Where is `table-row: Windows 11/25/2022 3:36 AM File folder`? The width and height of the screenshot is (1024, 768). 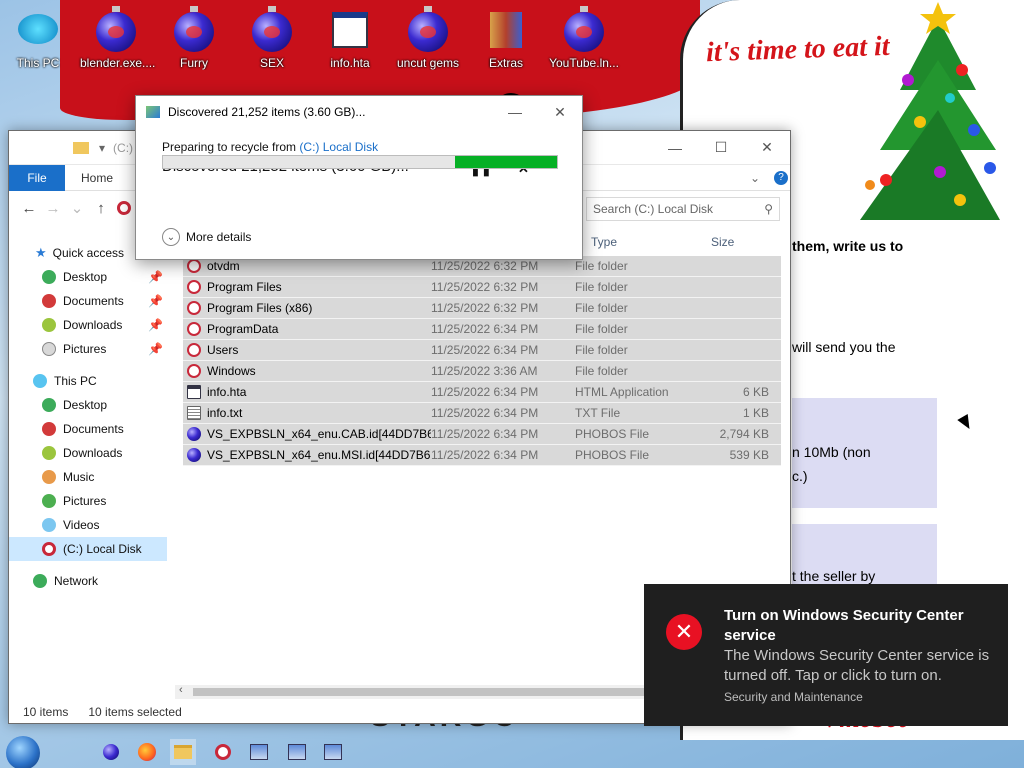
table-row: Windows 11/25/2022 3:36 AM File folder is located at coordinates (482, 371).